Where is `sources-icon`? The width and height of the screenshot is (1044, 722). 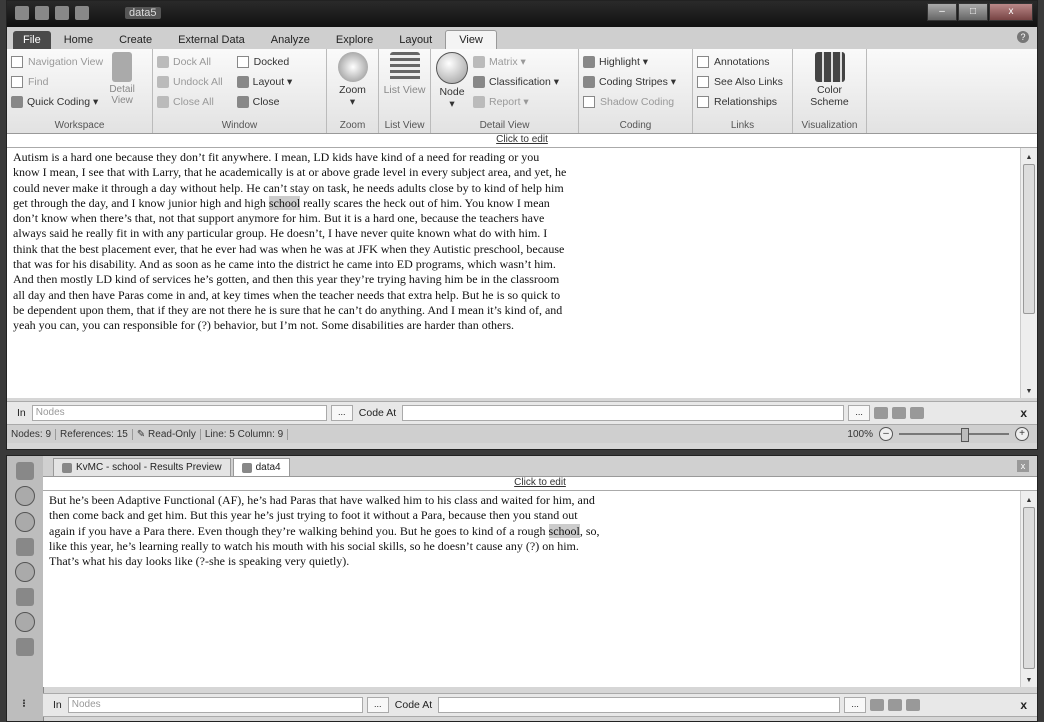
sources-icon is located at coordinates (25, 471).